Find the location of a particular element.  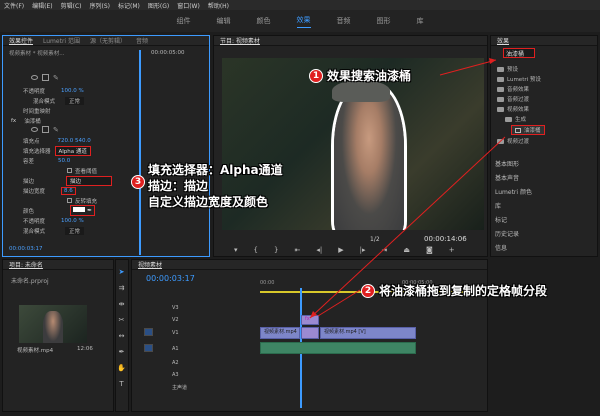

section-libraries: 库 is located at coordinates (544, 208).